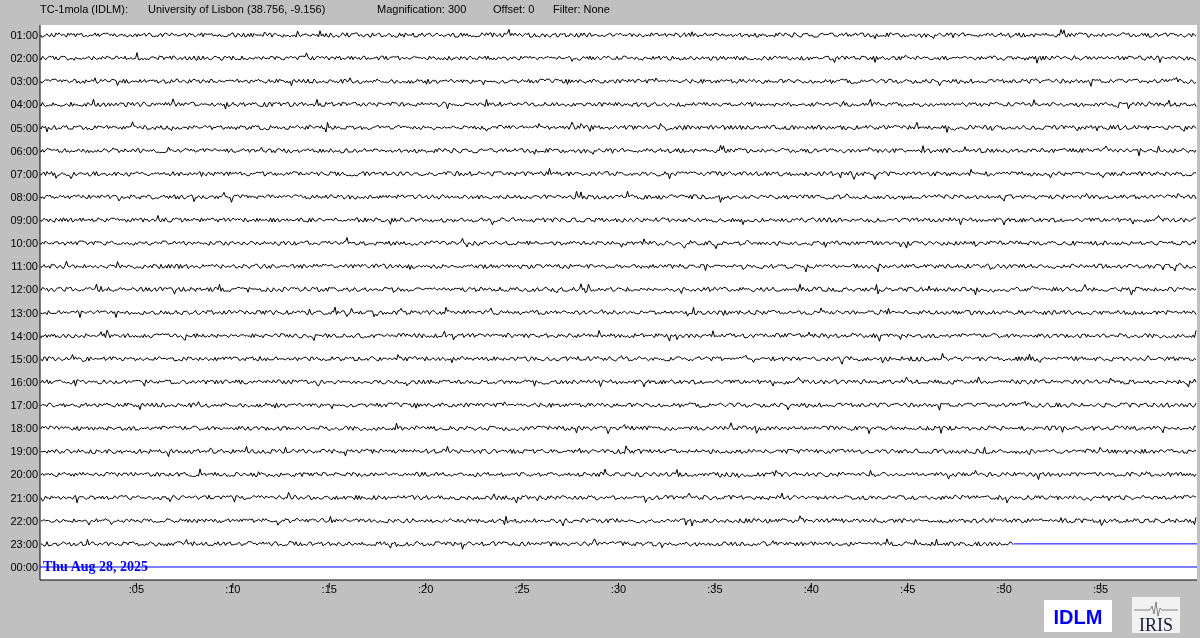 The height and width of the screenshot is (638, 1200). What do you see at coordinates (426, 589) in the screenshot?
I see `minute-tick-label: :20` at bounding box center [426, 589].